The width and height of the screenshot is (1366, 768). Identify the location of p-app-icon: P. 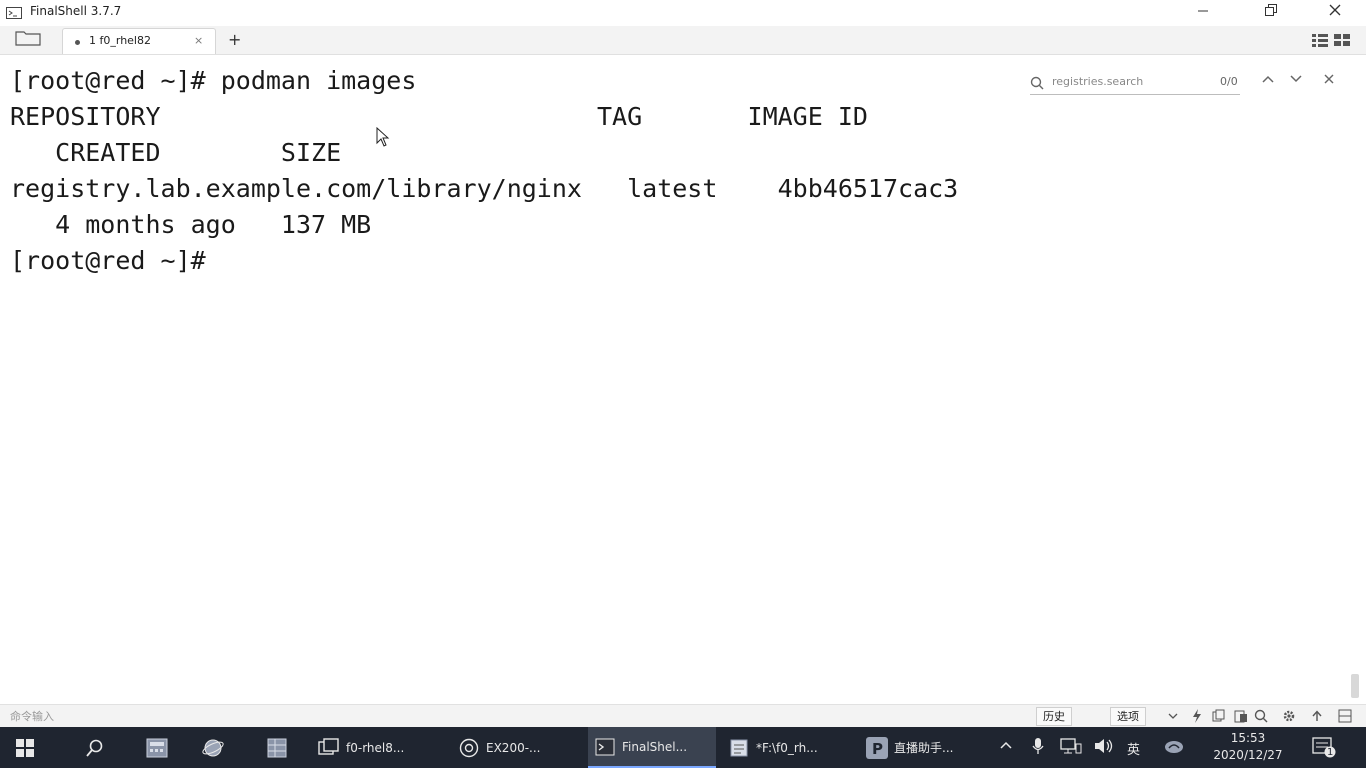
(877, 747).